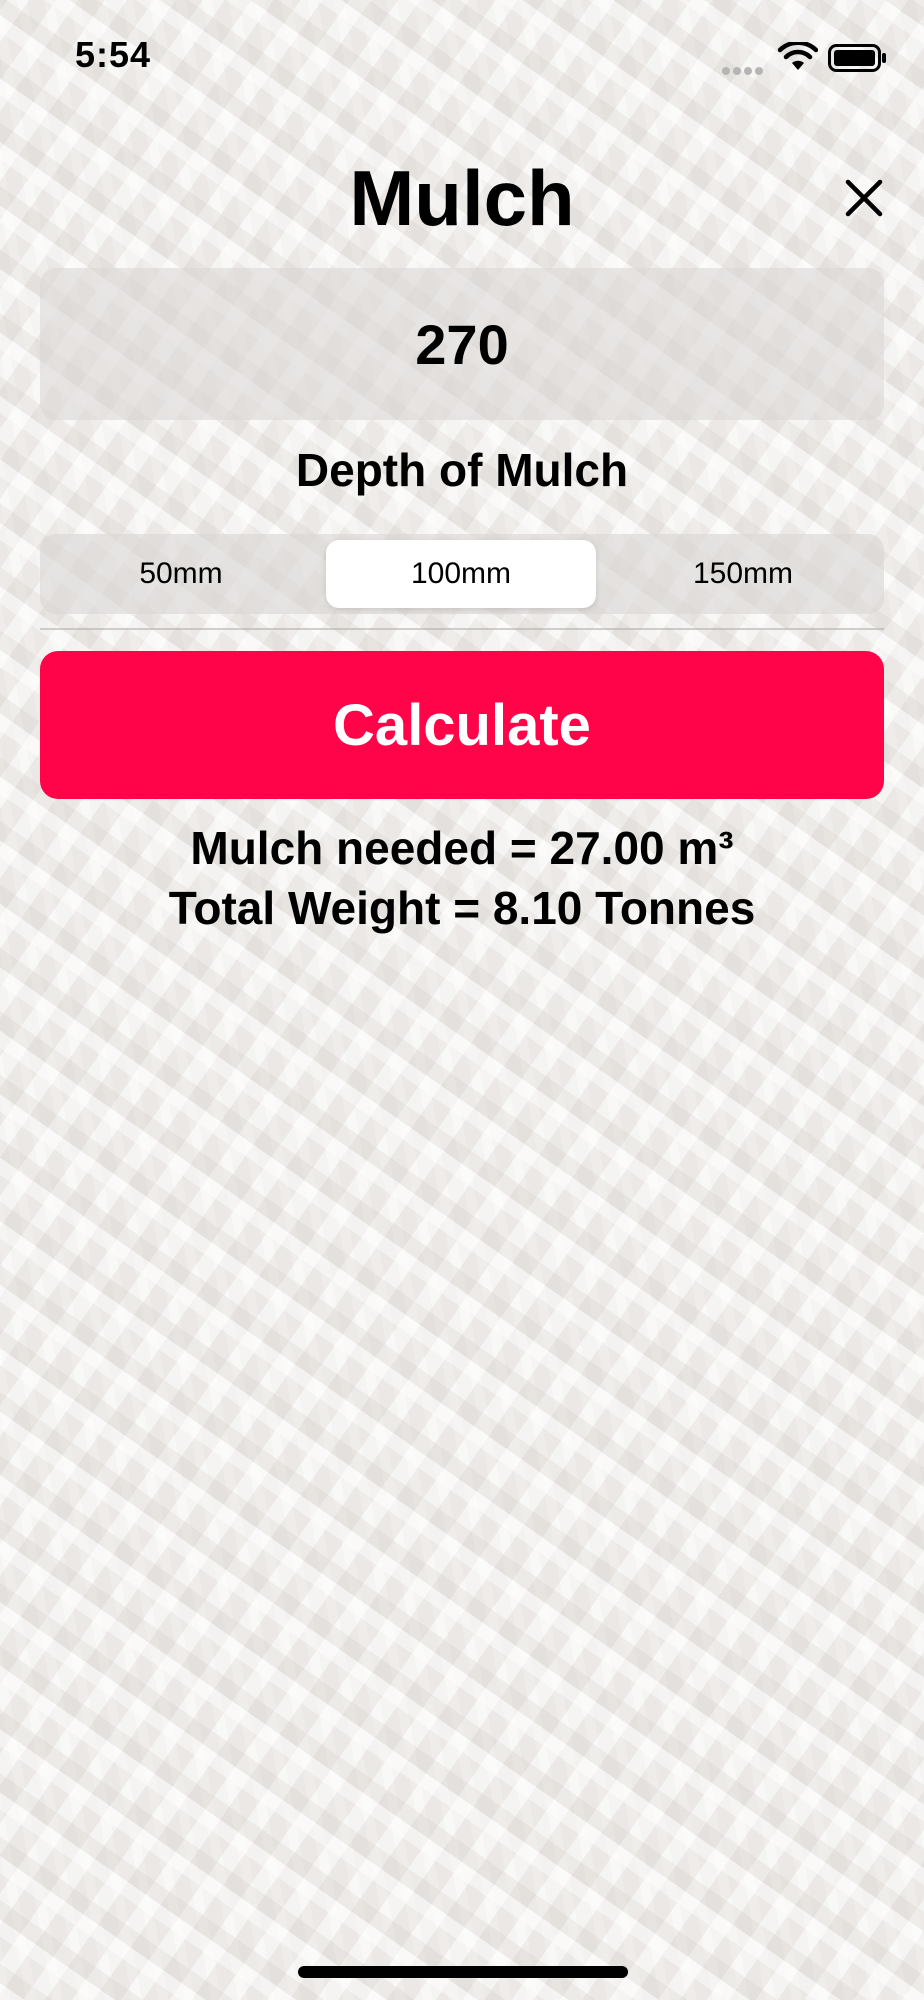 This screenshot has height=2000, width=924. I want to click on segment-50mm: 50mm, so click(181, 574).